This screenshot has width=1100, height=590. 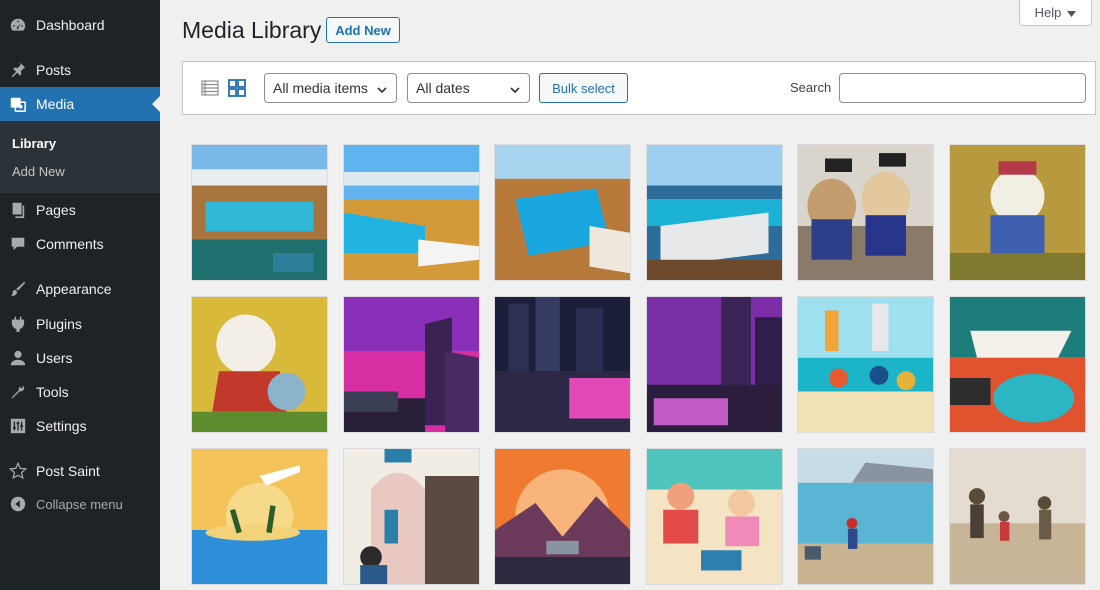 I want to click on date-filter-value: All dates, so click(x=443, y=88).